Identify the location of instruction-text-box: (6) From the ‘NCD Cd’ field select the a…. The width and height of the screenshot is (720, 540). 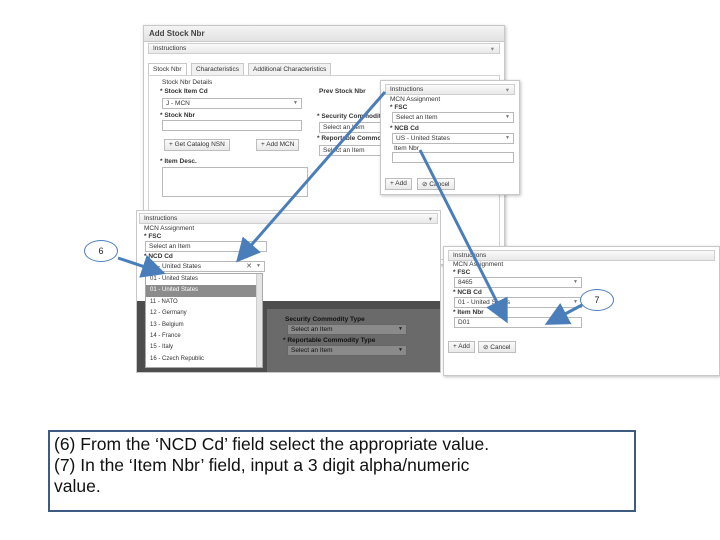
(342, 471).